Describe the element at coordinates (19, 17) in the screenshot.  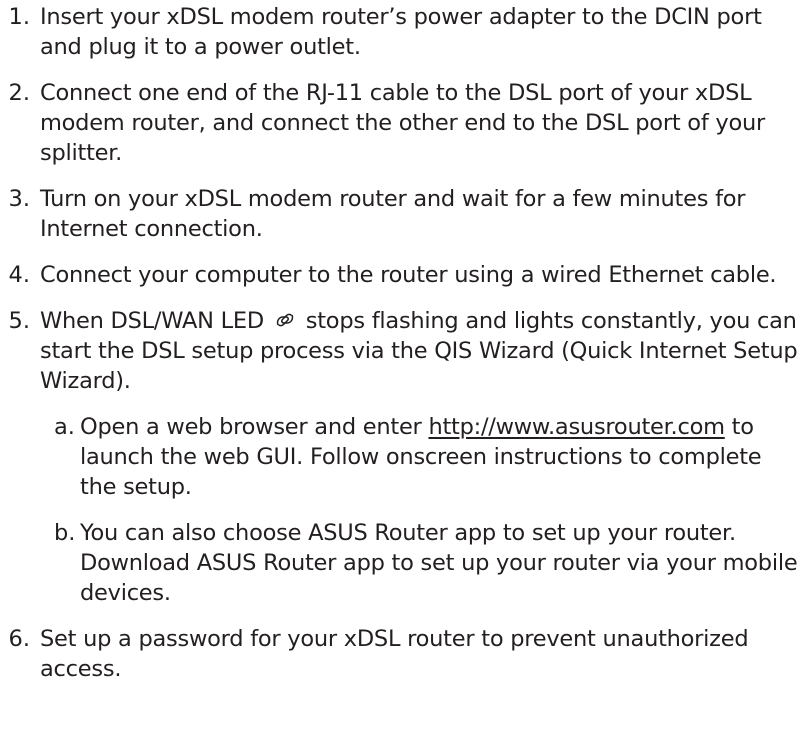
I see `step-number: 1.` at that location.